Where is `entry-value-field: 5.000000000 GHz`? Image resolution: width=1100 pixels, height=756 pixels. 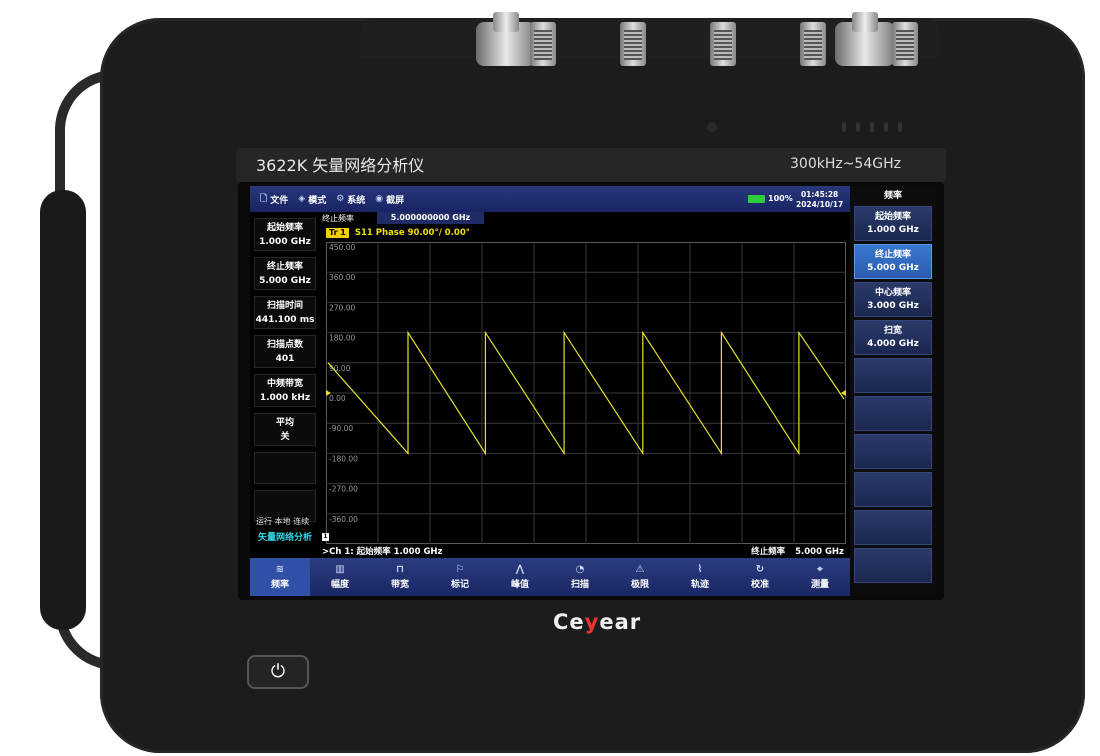 entry-value-field: 5.000000000 GHz is located at coordinates (430, 218).